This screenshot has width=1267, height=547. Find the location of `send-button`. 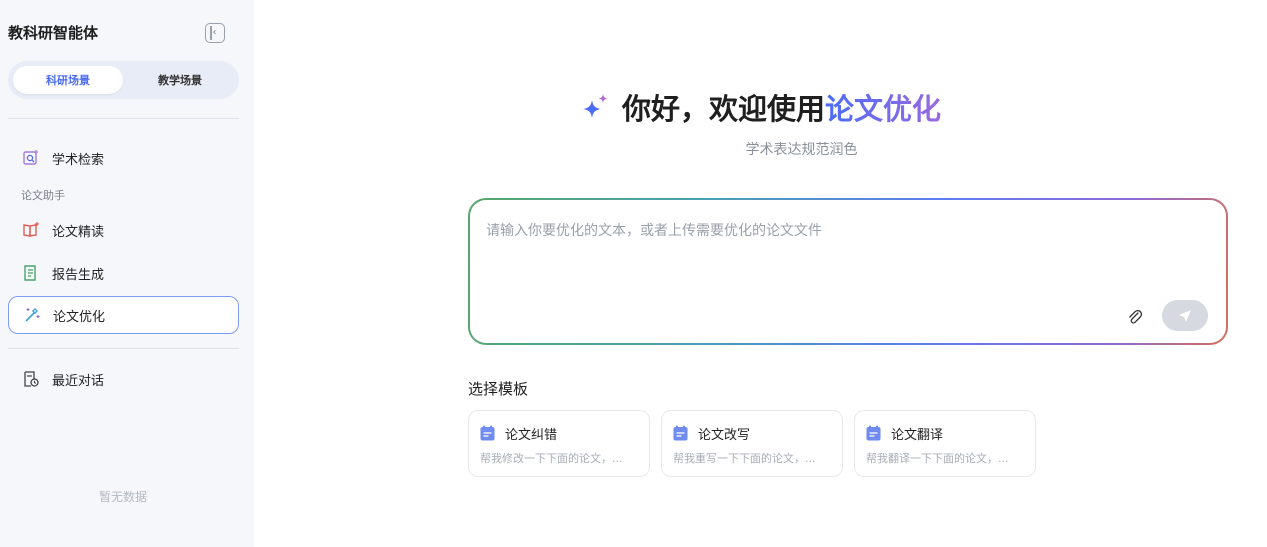

send-button is located at coordinates (1185, 315).